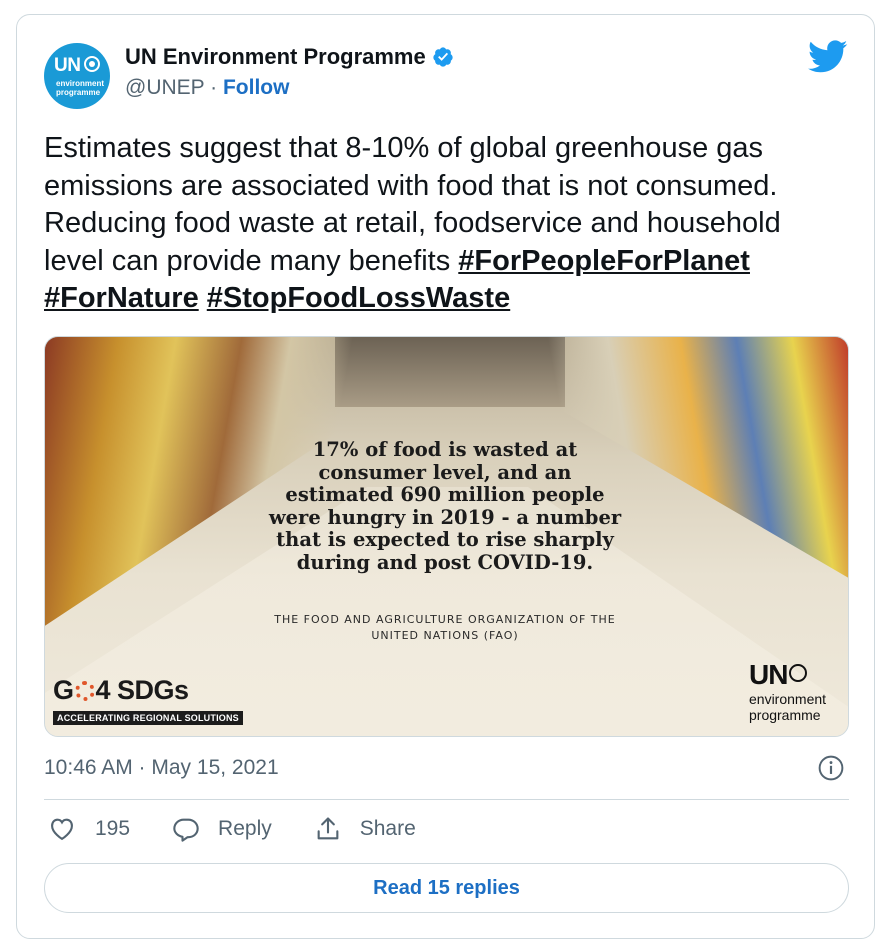 This screenshot has width=891, height=950. What do you see at coordinates (186, 830) in the screenshot?
I see `reply-bubble-icon` at bounding box center [186, 830].